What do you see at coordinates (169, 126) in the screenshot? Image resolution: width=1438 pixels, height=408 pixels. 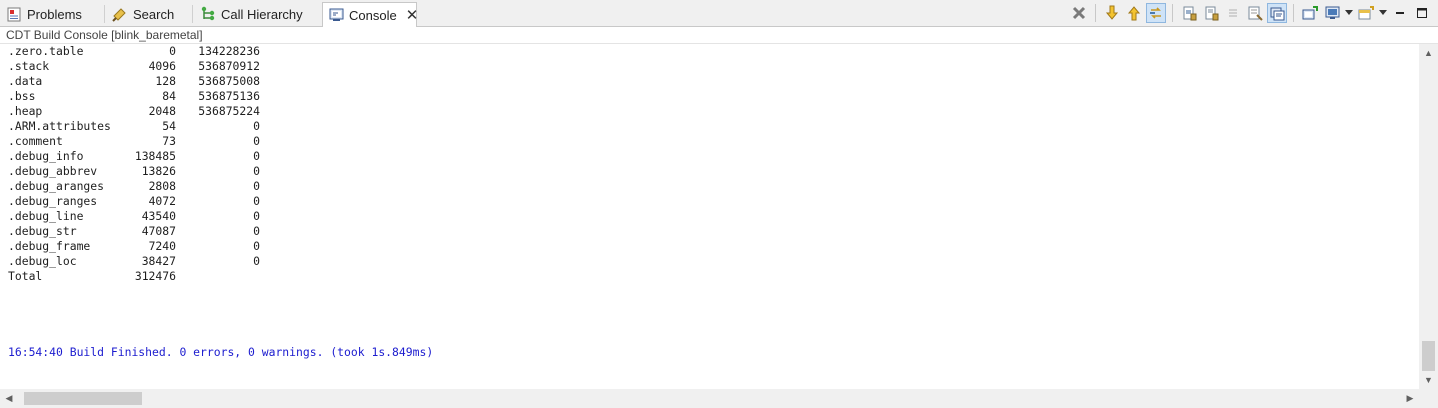 I see `output-size: 54` at bounding box center [169, 126].